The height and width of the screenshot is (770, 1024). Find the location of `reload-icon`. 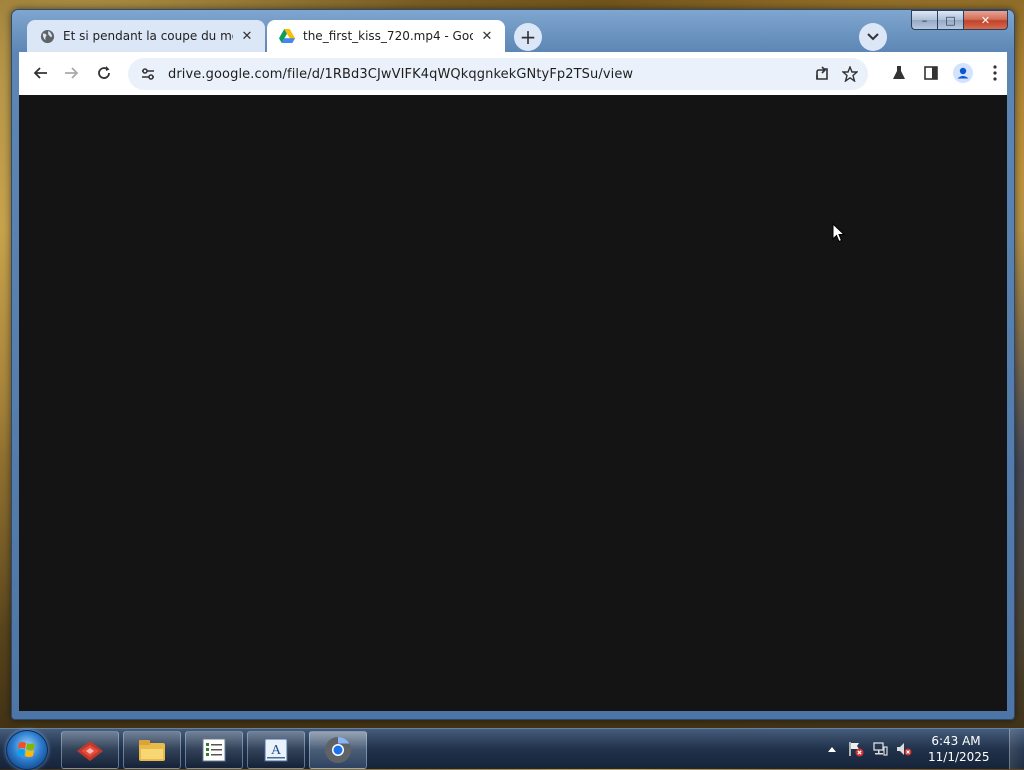

reload-icon is located at coordinates (104, 72).